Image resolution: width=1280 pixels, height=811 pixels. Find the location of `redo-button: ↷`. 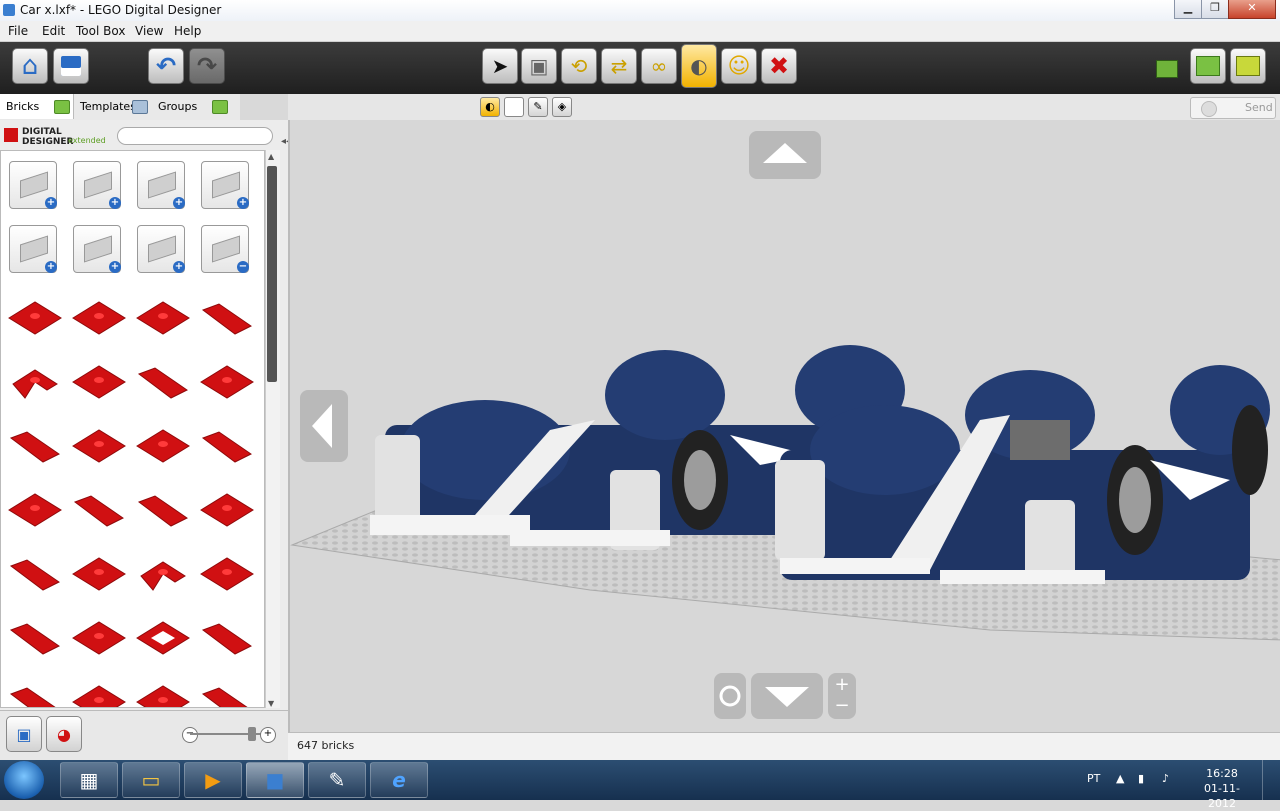

redo-button: ↷ is located at coordinates (207, 66).